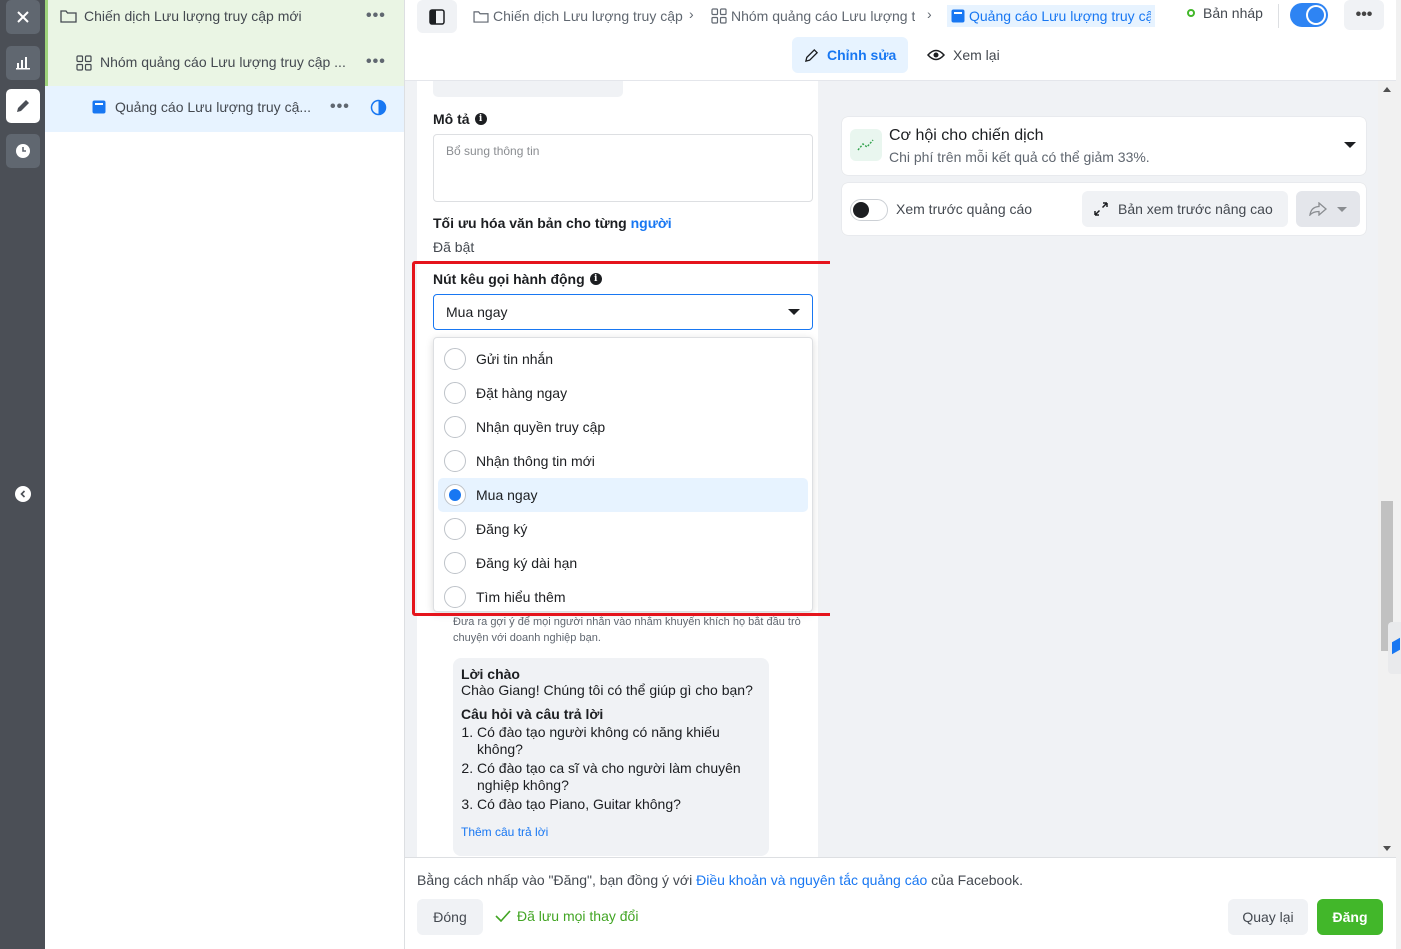 The width and height of the screenshot is (1401, 949). I want to click on preview-scrollbar, so click(1387, 469).